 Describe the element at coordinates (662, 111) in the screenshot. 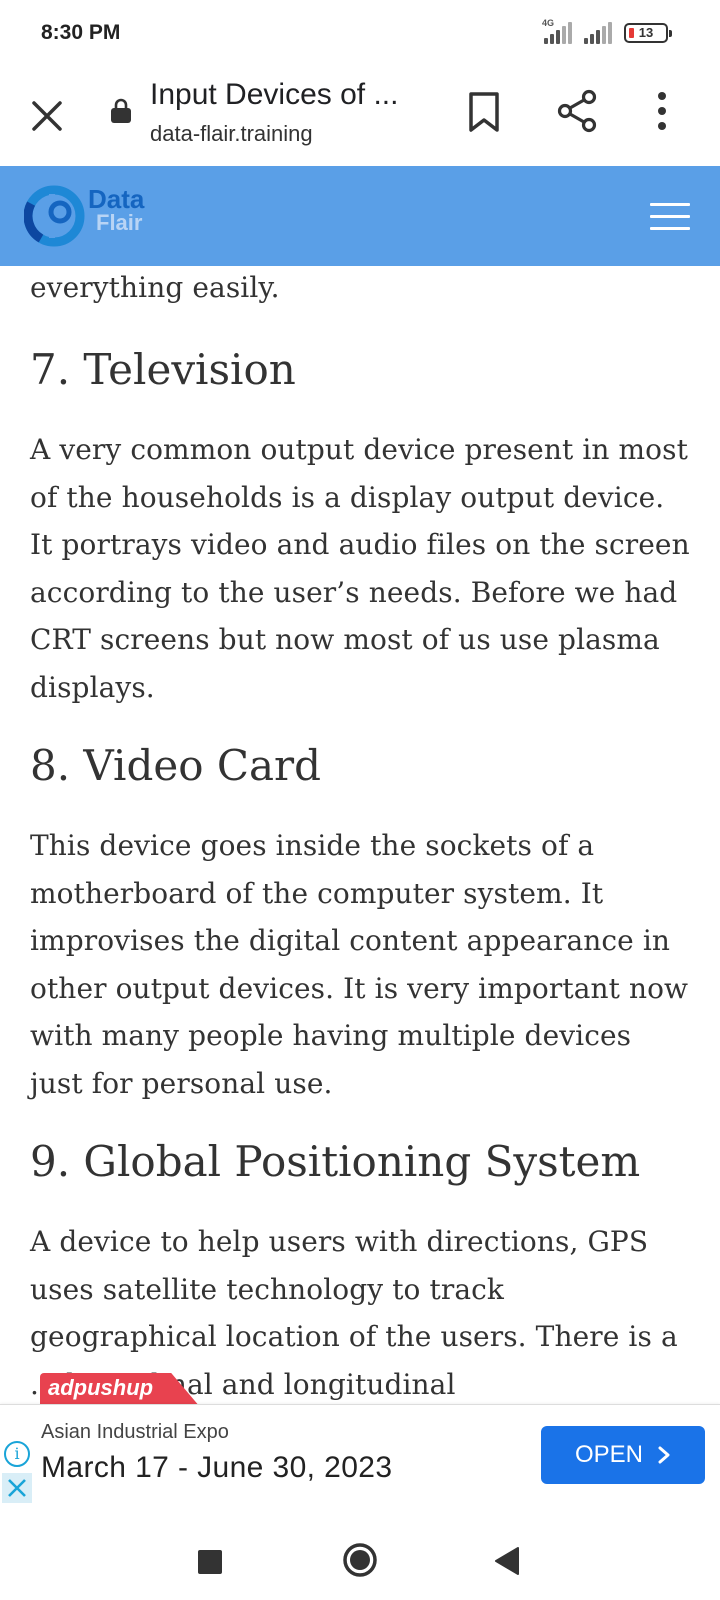

I see `more-vert-icon` at that location.